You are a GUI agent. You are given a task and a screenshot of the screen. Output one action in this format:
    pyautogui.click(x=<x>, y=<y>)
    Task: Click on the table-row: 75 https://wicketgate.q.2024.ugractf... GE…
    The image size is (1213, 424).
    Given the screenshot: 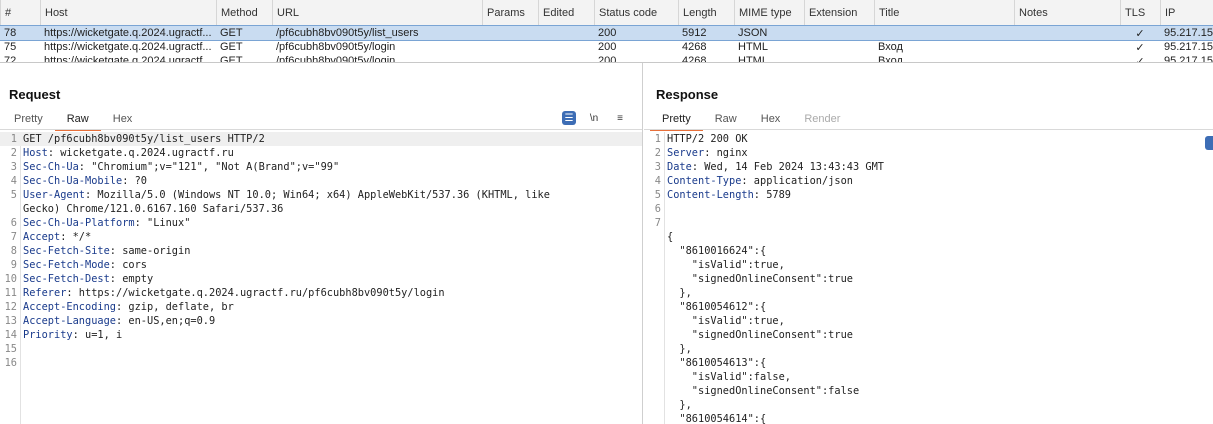 What is the action you would take?
    pyautogui.click(x=606, y=47)
    